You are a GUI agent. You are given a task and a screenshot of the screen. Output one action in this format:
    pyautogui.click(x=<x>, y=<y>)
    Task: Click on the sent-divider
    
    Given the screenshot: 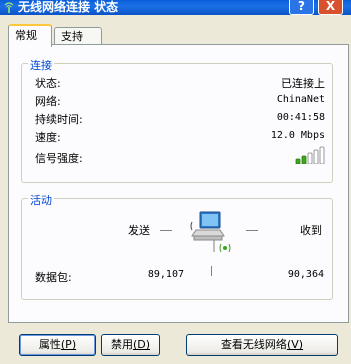 What is the action you would take?
    pyautogui.click(x=166, y=230)
    